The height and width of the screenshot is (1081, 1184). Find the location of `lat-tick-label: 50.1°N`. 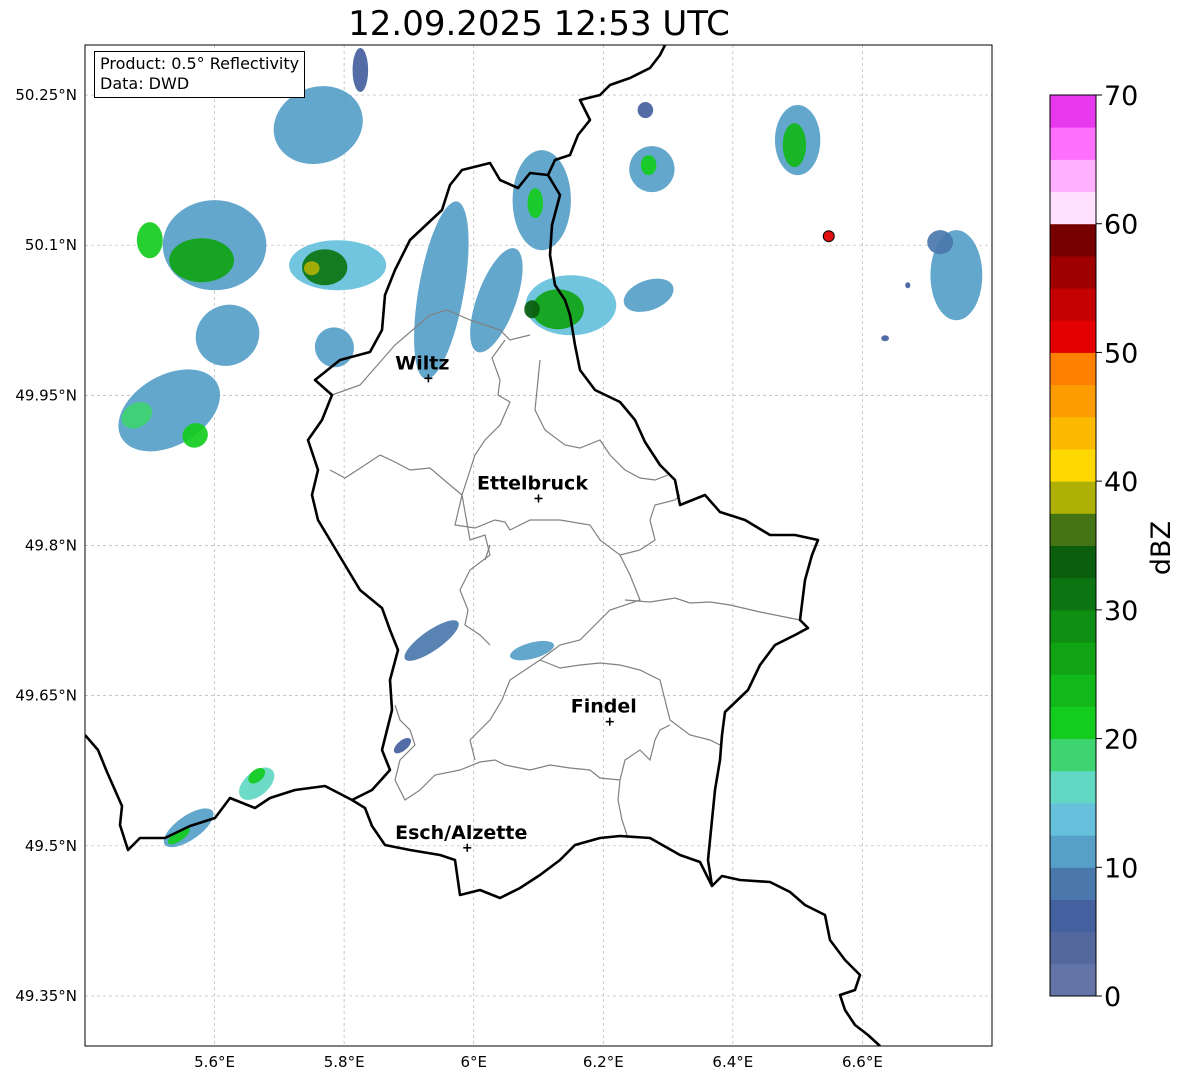

lat-tick-label: 50.1°N is located at coordinates (51, 245).